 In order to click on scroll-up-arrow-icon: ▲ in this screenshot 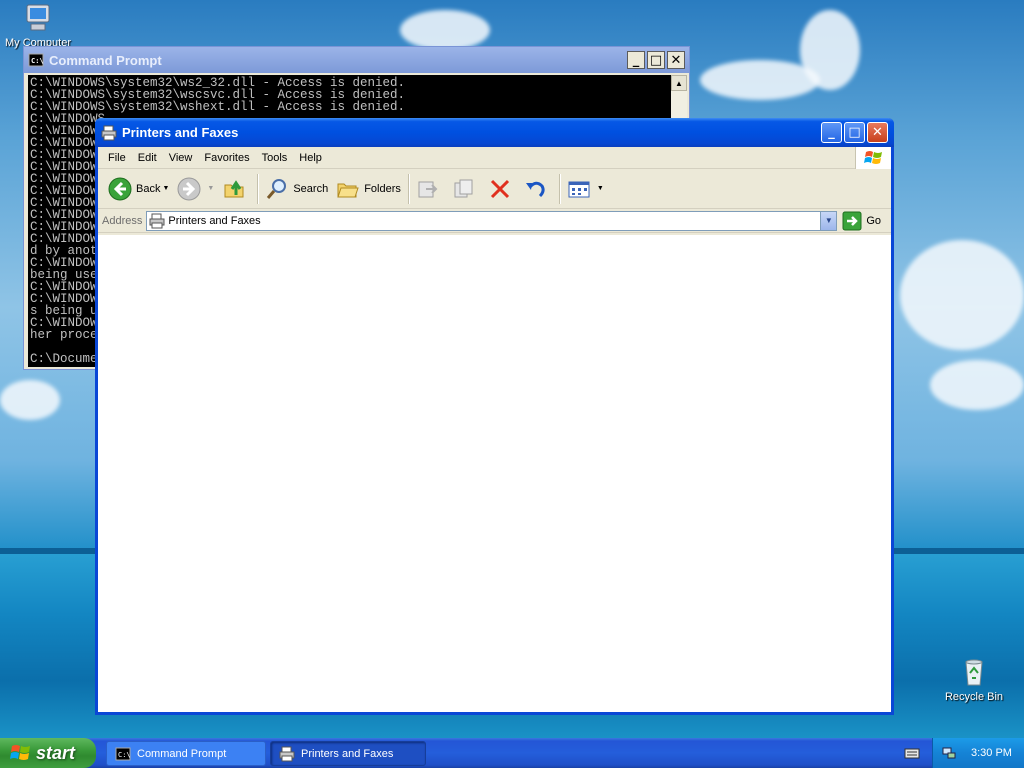, I will do `click(679, 83)`.